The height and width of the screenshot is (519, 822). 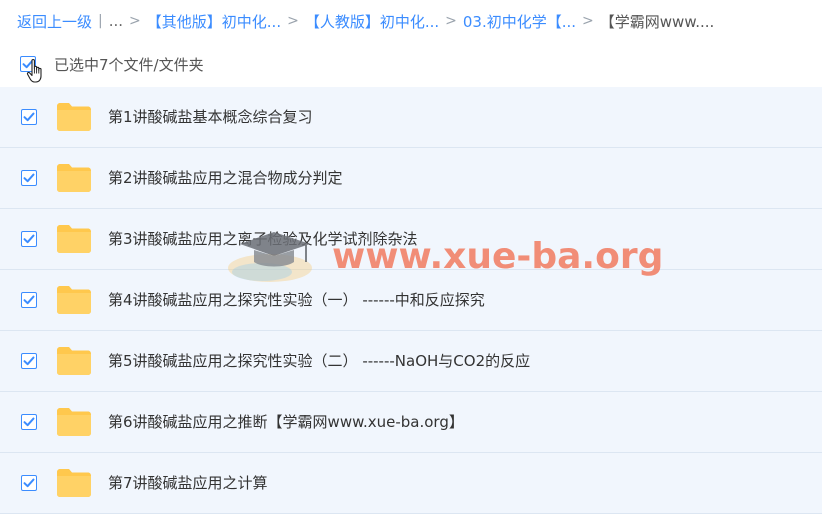 I want to click on file-row: 第1讲酸碱盐基本概念综合复习, so click(x=411, y=117).